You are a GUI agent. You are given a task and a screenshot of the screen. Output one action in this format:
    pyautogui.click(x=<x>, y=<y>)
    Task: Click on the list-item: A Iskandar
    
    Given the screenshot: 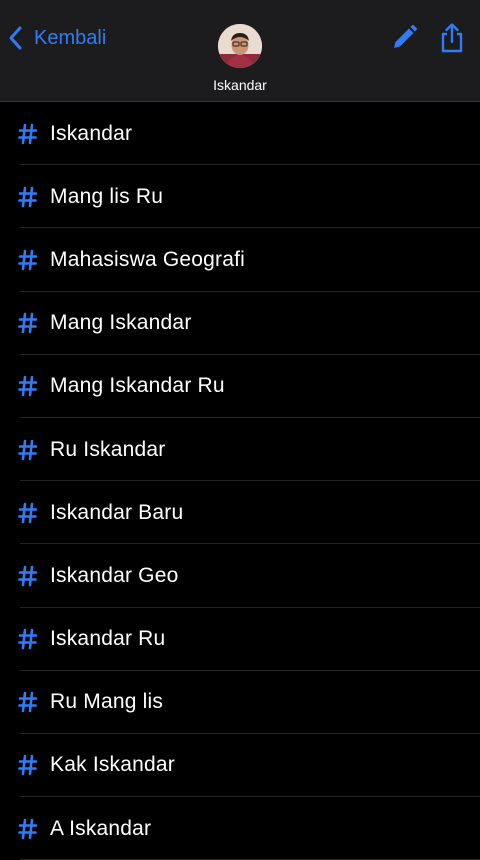 What is the action you would take?
    pyautogui.click(x=240, y=828)
    